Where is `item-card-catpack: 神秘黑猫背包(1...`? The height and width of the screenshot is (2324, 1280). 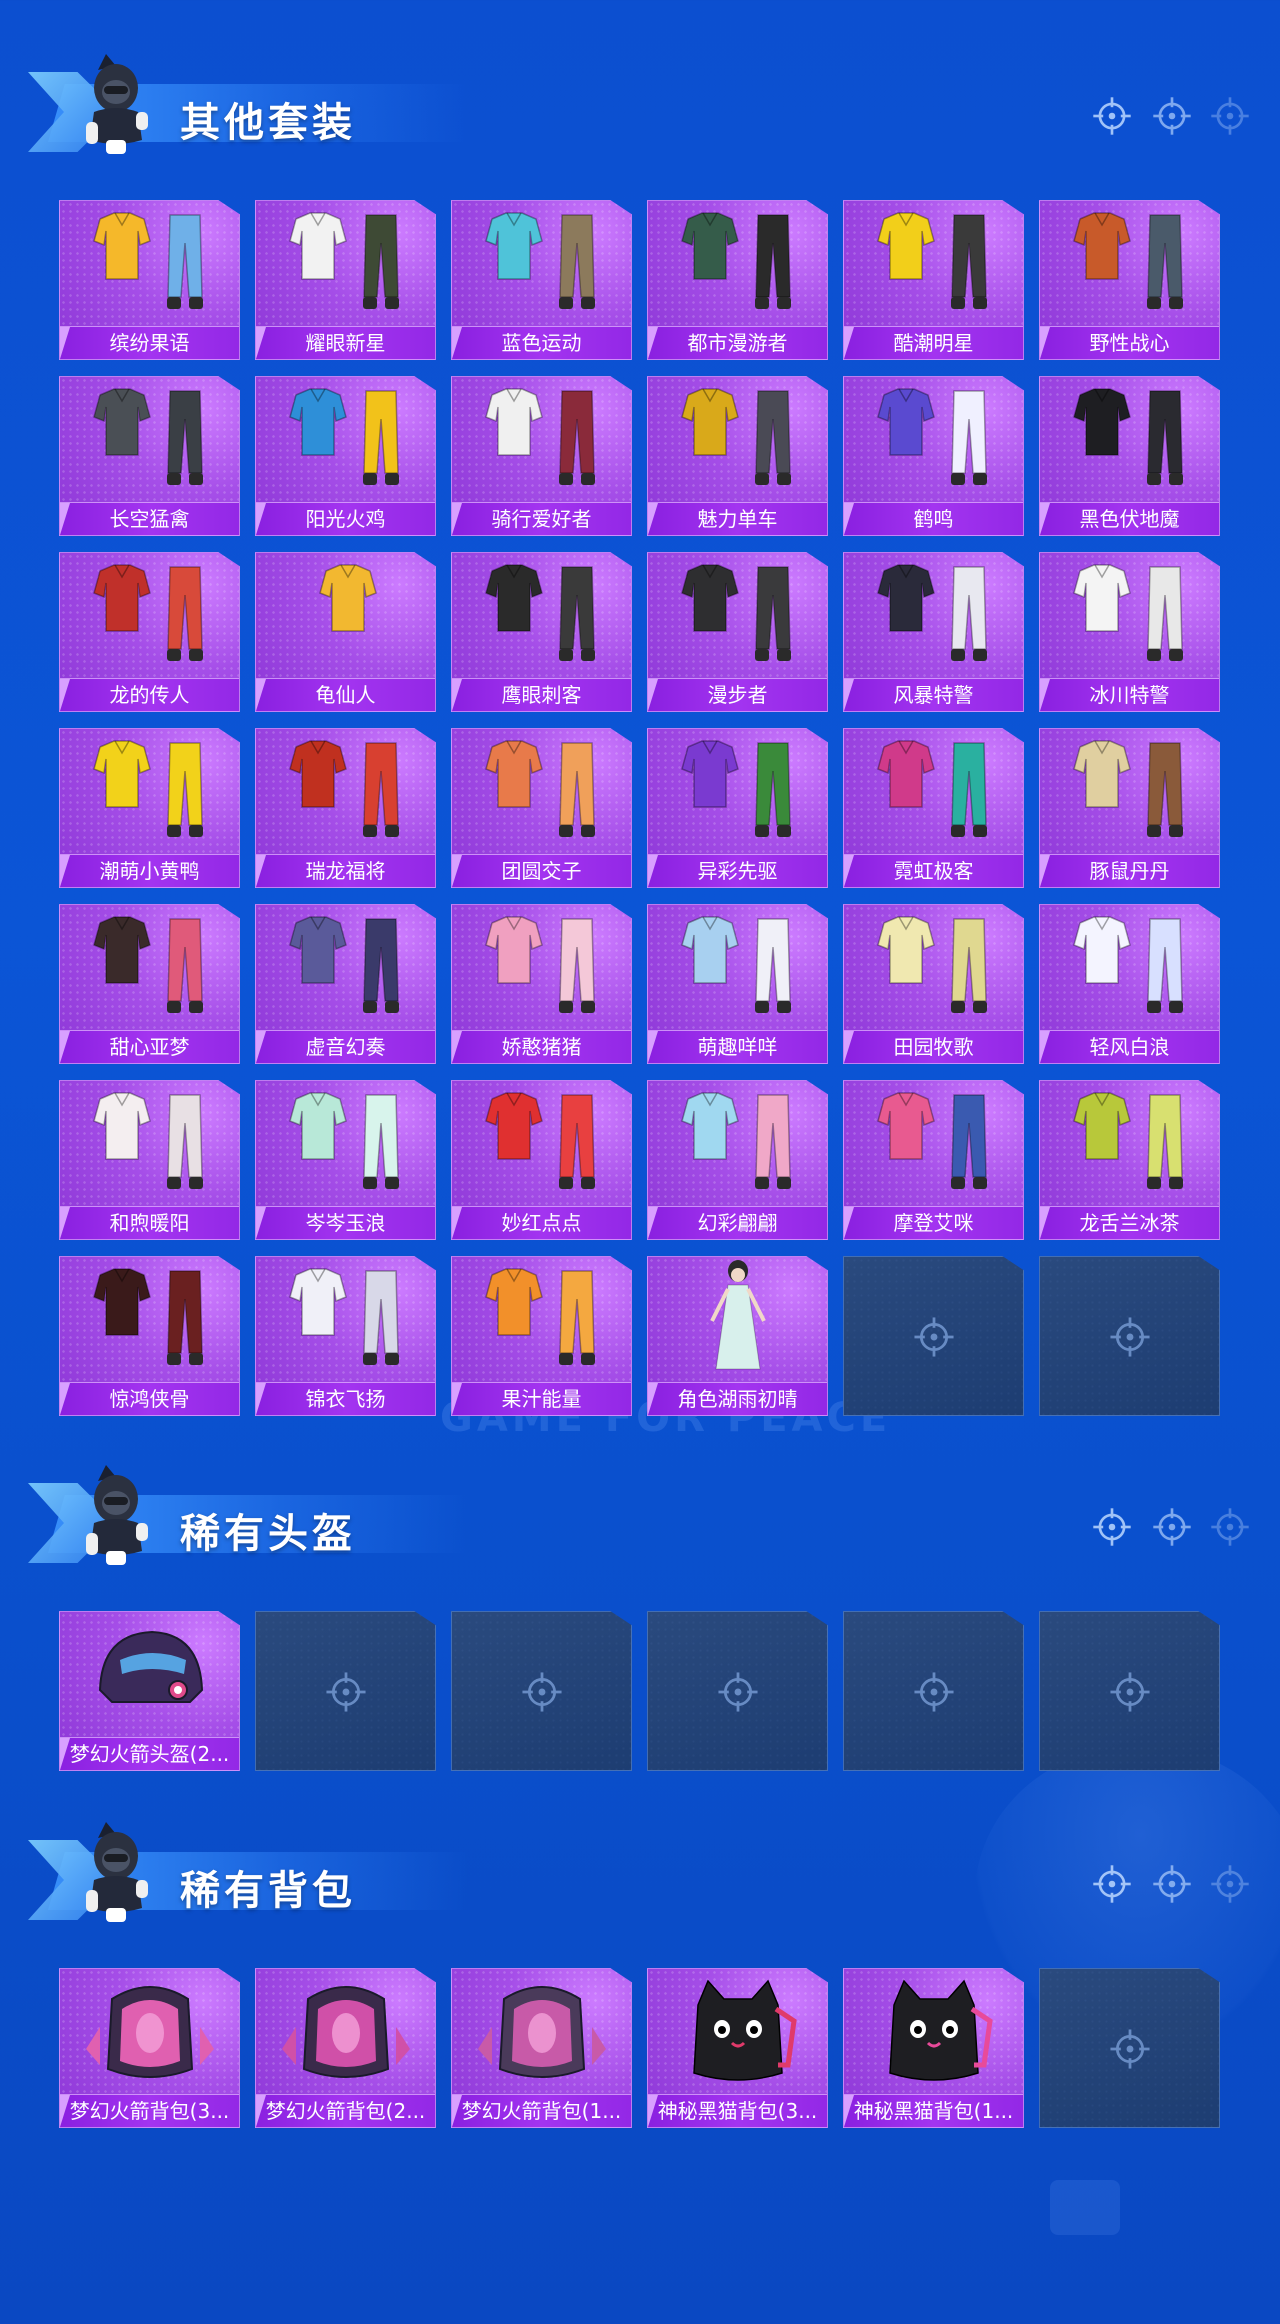
item-card-catpack: 神秘黑猫背包(1... is located at coordinates (933, 2048).